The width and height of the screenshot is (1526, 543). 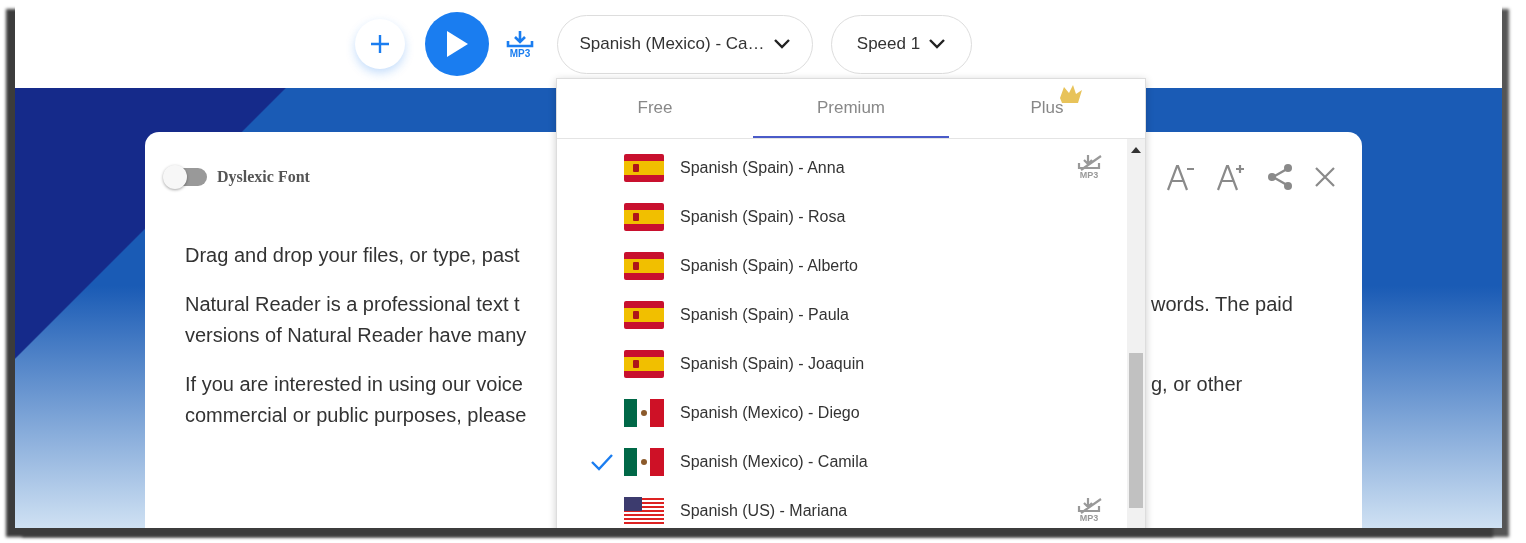 What do you see at coordinates (1222, 304) in the screenshot?
I see `document-text: words. The paid` at bounding box center [1222, 304].